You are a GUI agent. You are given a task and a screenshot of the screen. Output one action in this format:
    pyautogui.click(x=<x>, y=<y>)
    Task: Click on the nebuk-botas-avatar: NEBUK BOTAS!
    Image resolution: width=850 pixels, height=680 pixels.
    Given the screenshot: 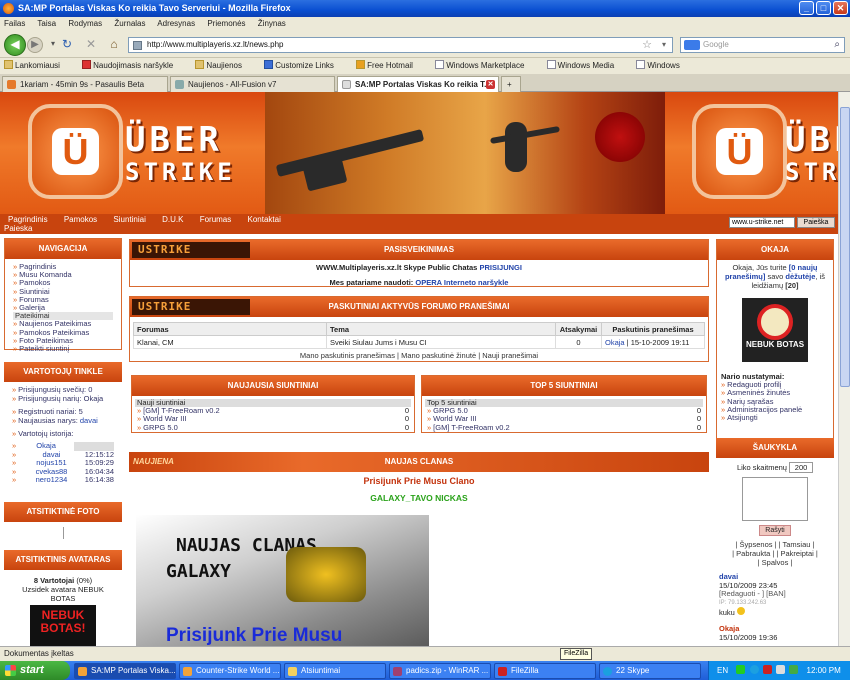 What is the action you would take?
    pyautogui.click(x=63, y=625)
    